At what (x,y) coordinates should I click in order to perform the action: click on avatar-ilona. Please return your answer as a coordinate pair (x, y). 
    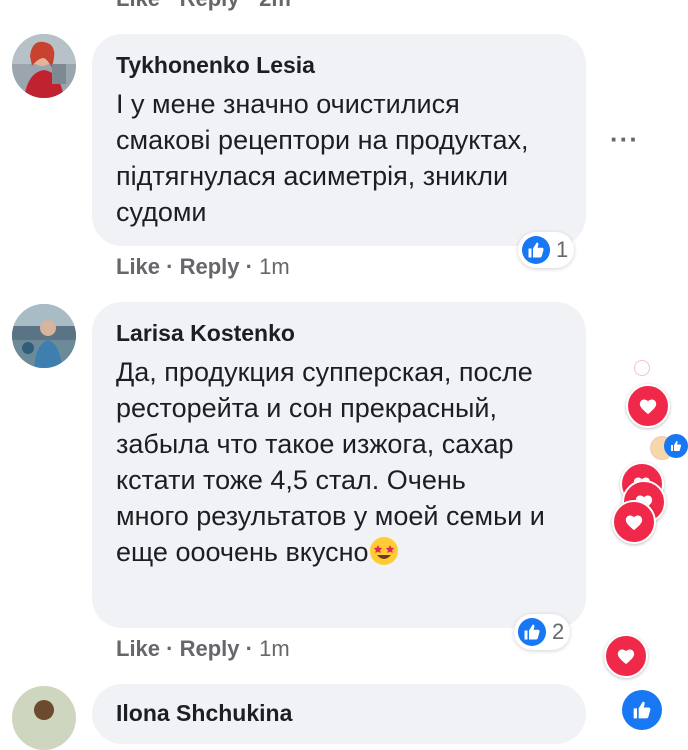
    Looking at the image, I should click on (44, 718).